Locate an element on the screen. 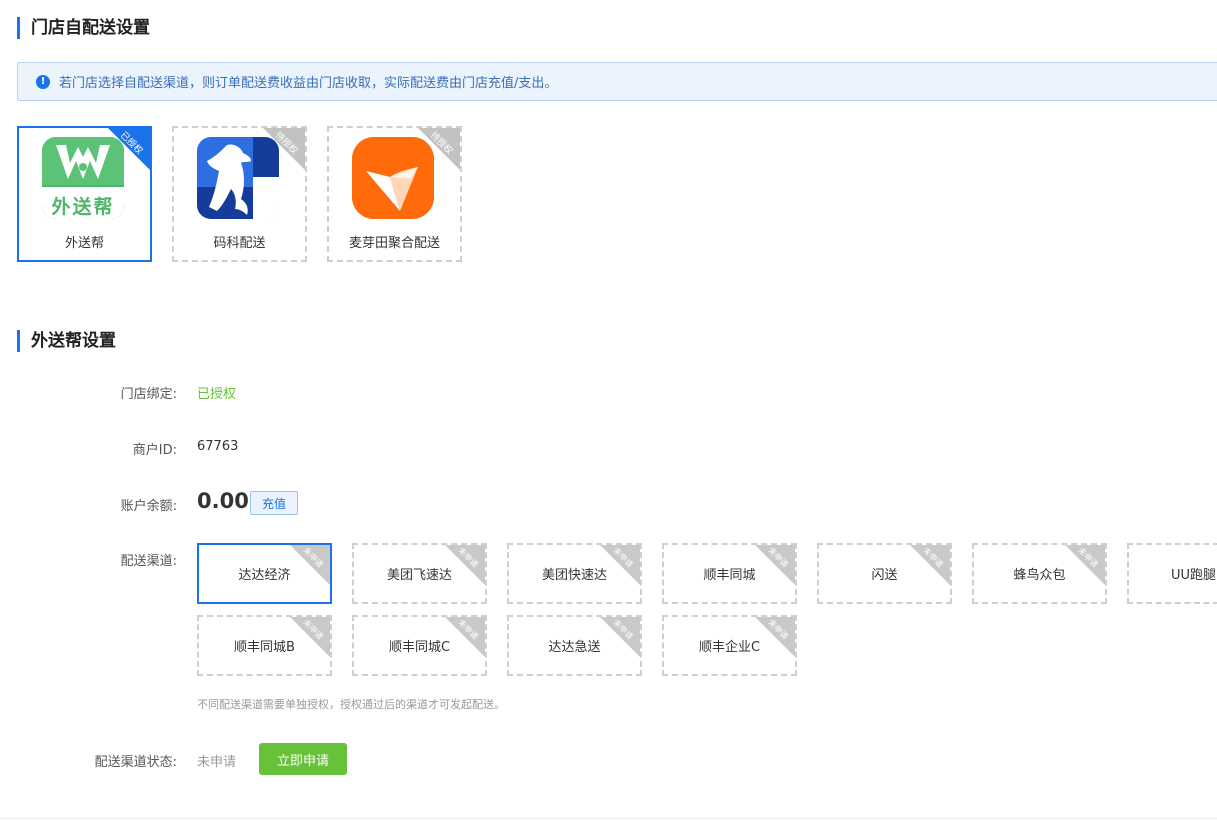 This screenshot has width=1217, height=821. channel-name: 顺丰企业C is located at coordinates (729, 647).